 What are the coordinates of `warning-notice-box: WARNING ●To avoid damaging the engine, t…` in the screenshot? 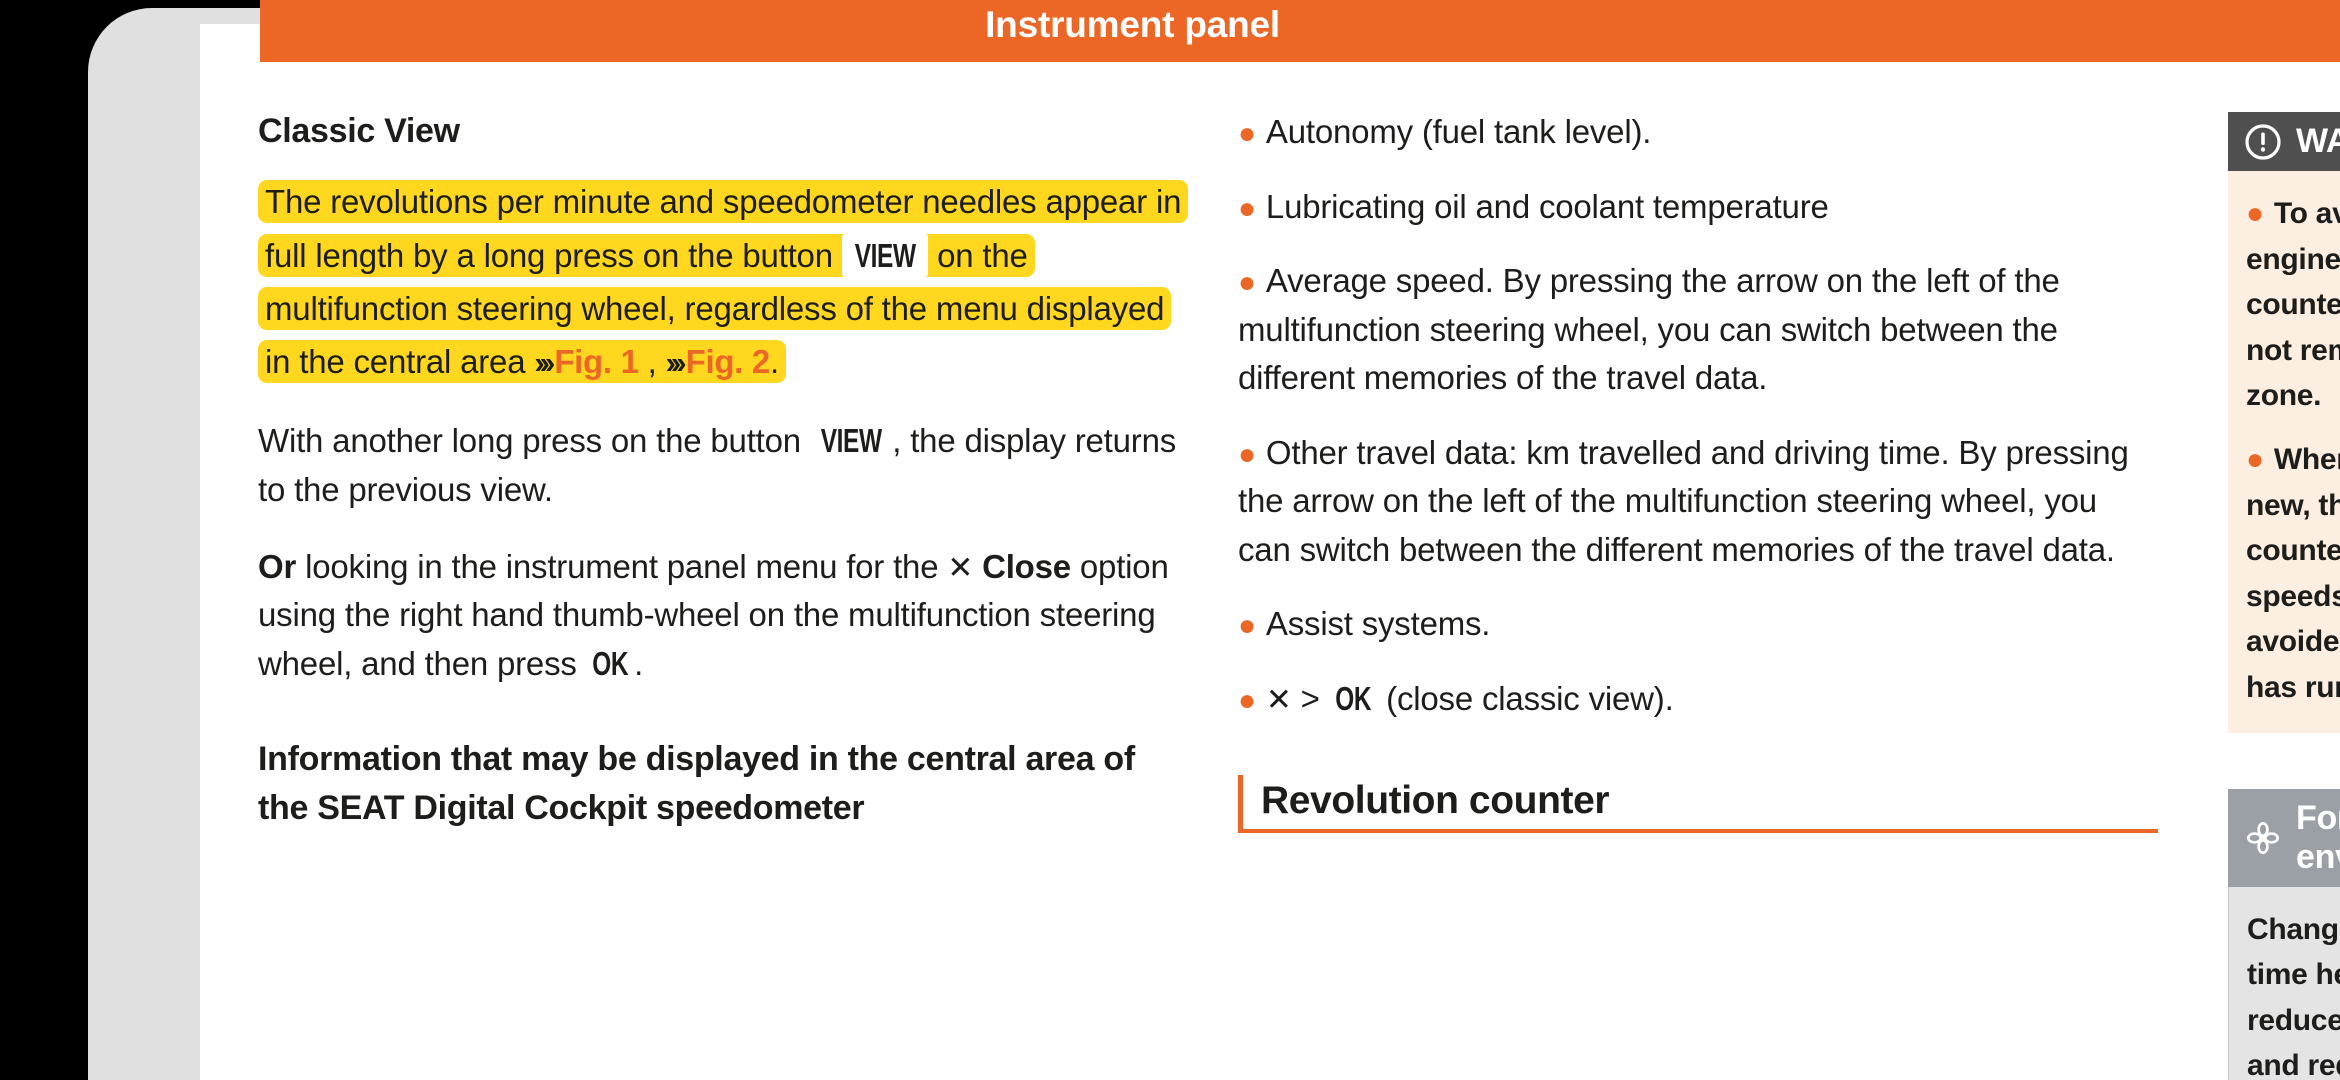 It's located at (2284, 422).